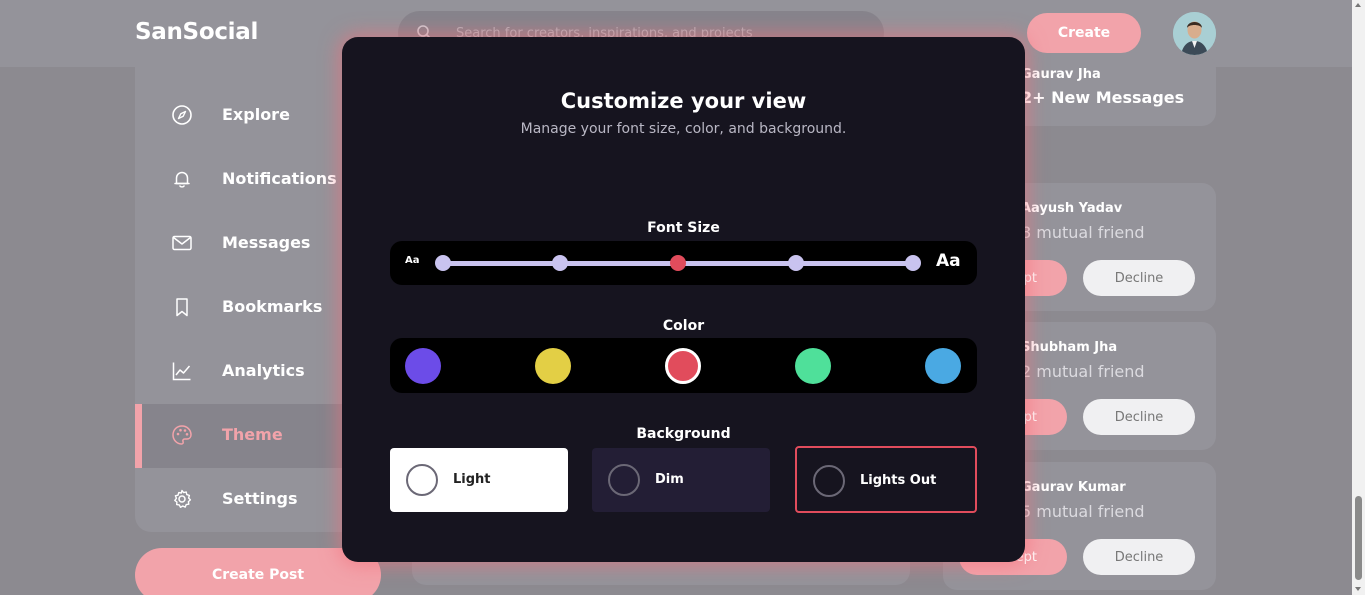 This screenshot has height=595, width=1365. What do you see at coordinates (423, 366) in the screenshot?
I see `color-option-purple` at bounding box center [423, 366].